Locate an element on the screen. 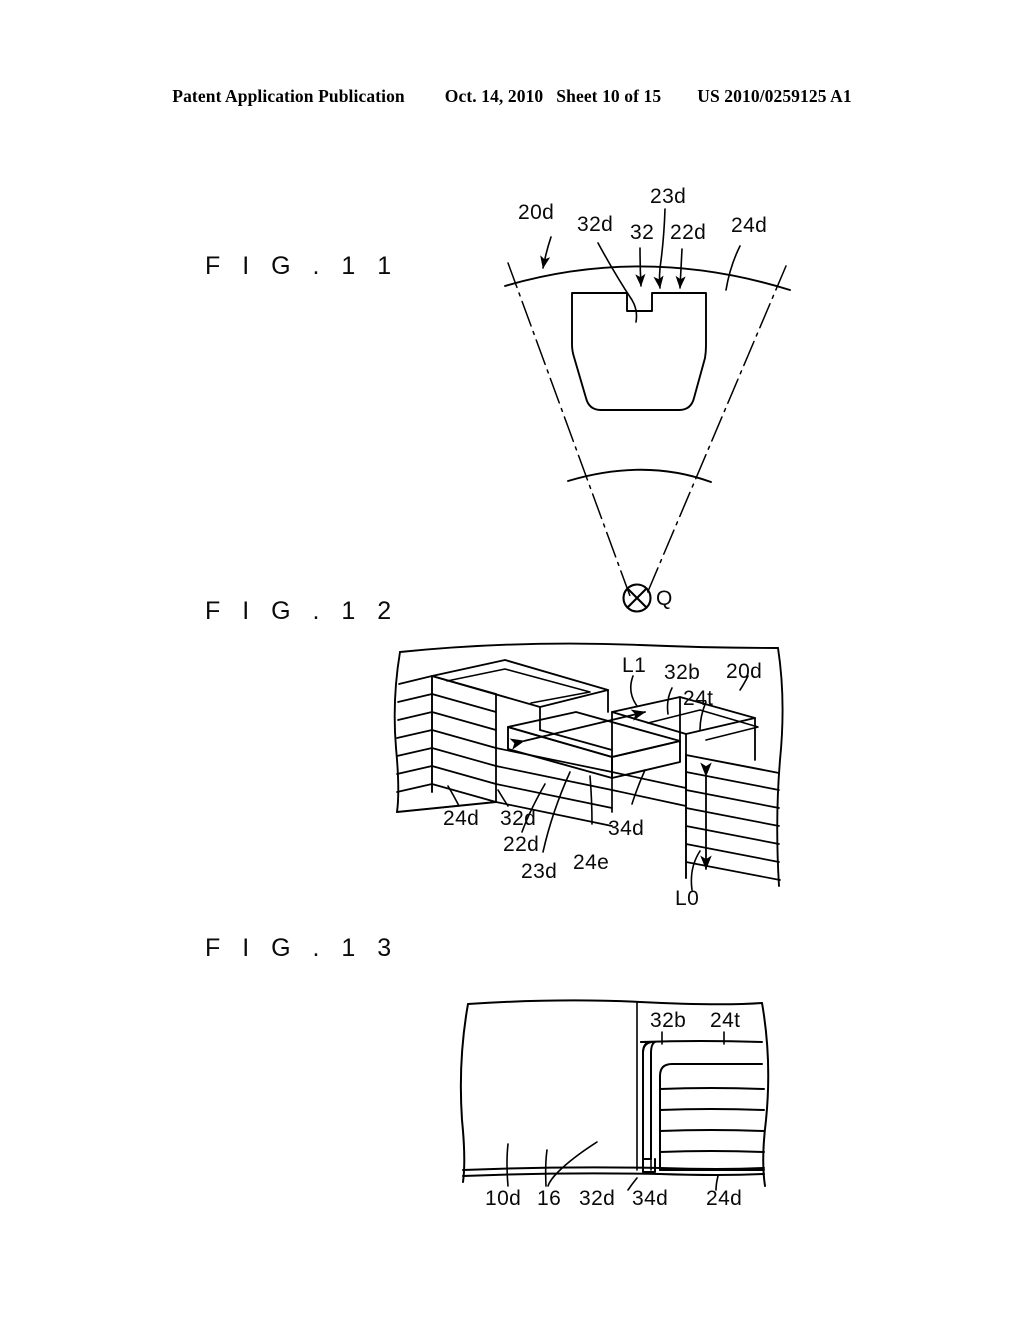 The height and width of the screenshot is (1320, 1024). fig13-34d-foot is located at coordinates (649, 1165).